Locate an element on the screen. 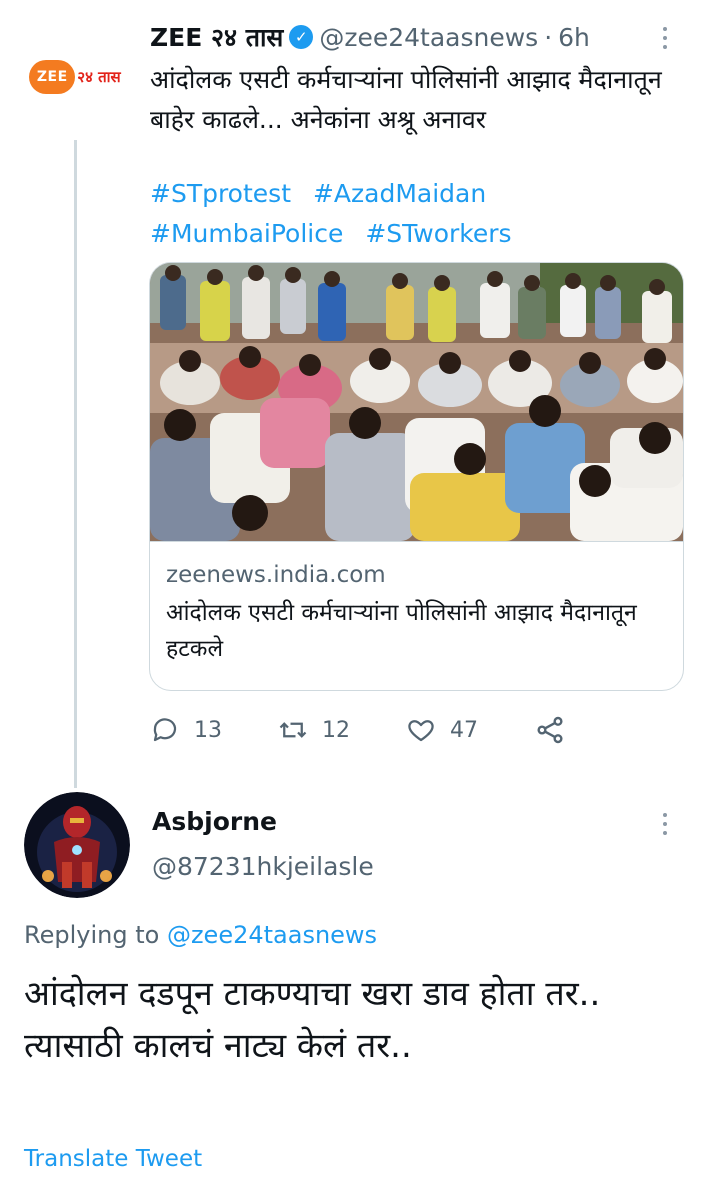  tweet-action-bar: 13 12 47 is located at coordinates (380, 730).